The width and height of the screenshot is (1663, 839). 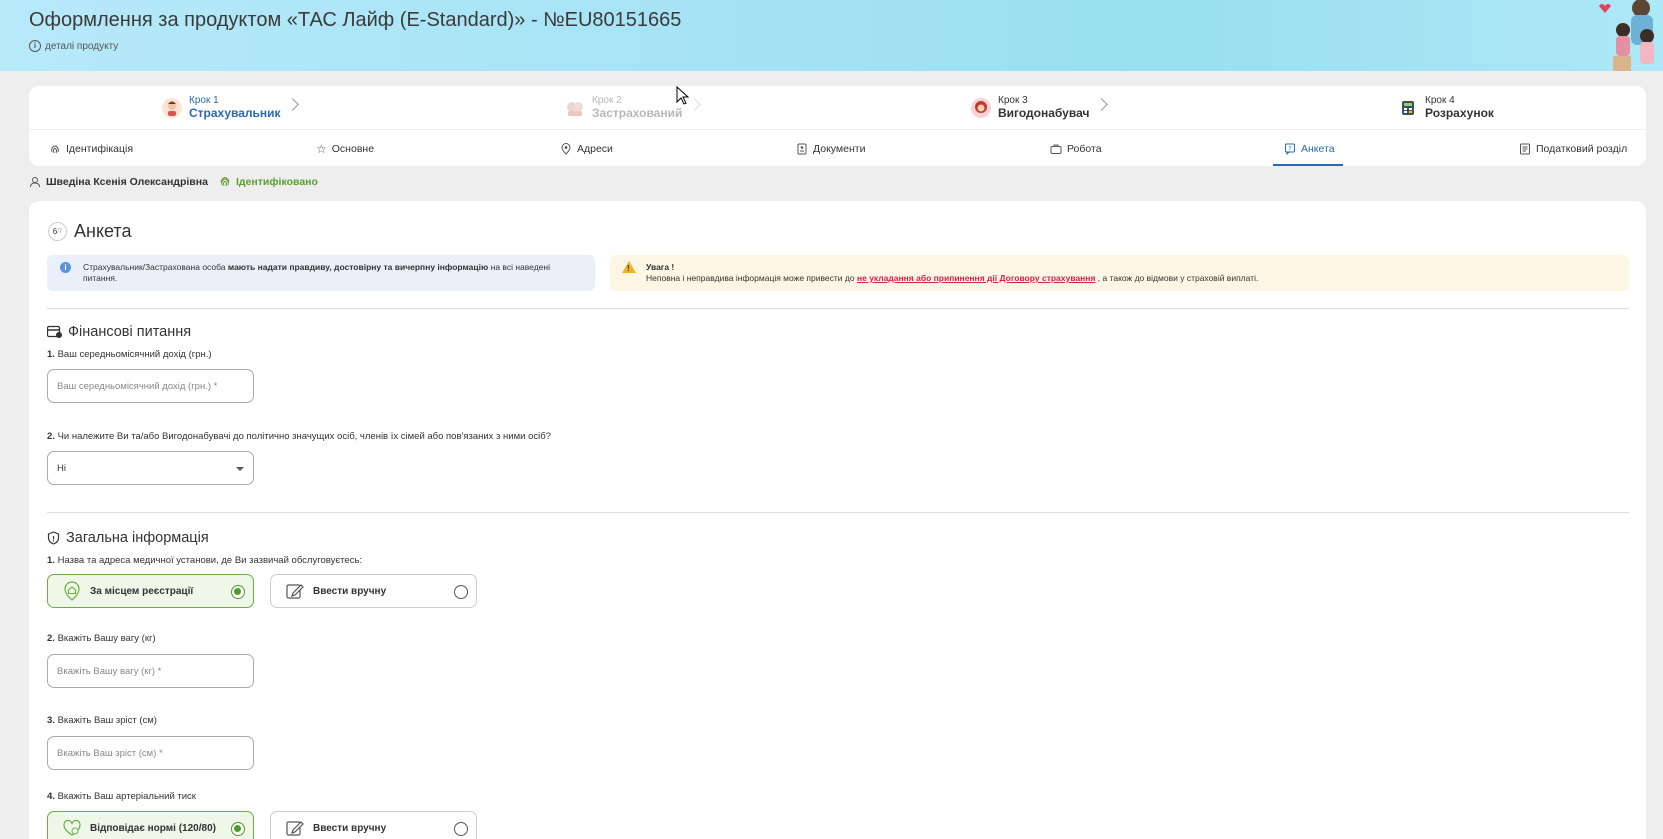 I want to click on tab-addresses: Адреси, so click(x=586, y=149).